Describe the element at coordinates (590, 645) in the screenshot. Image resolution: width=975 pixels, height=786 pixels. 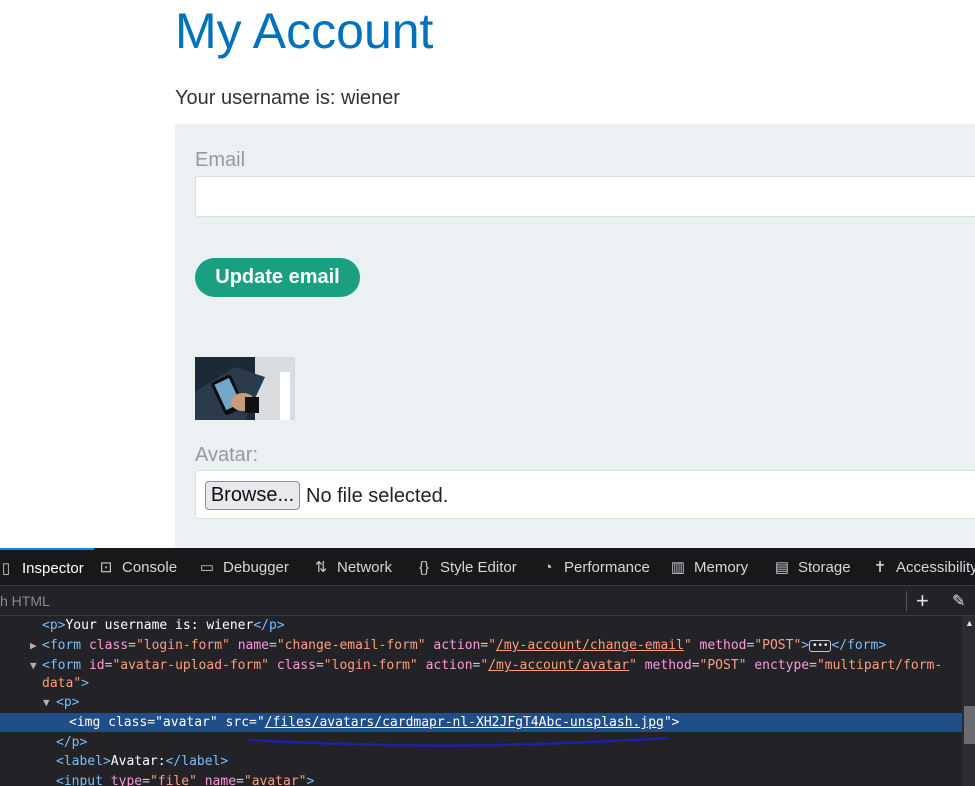
I see `attr-link: /my-account/change-email` at that location.